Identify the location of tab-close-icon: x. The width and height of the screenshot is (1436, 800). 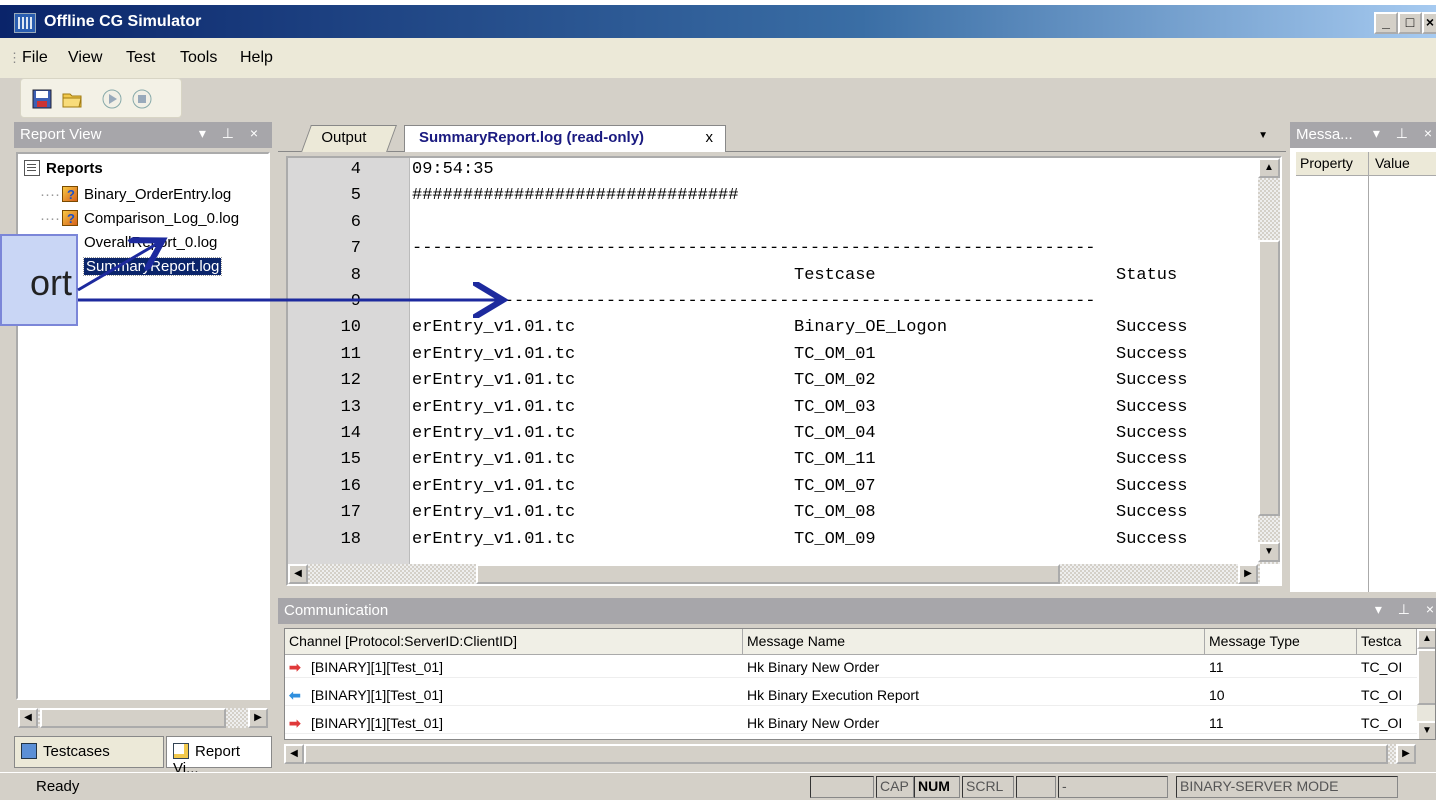
(710, 137).